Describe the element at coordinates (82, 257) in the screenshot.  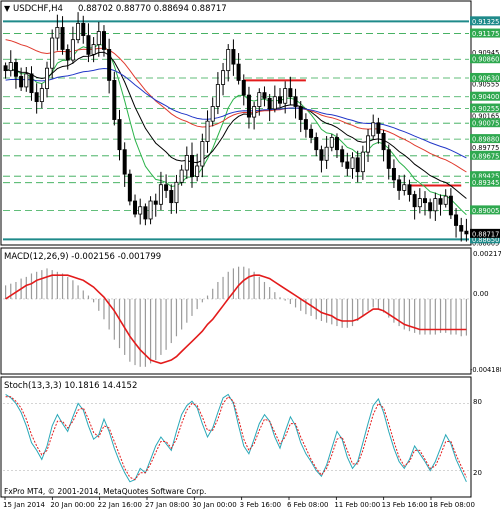
I see `macd-label: MACD(12,26,9) -0.002156 -0.001799` at that location.